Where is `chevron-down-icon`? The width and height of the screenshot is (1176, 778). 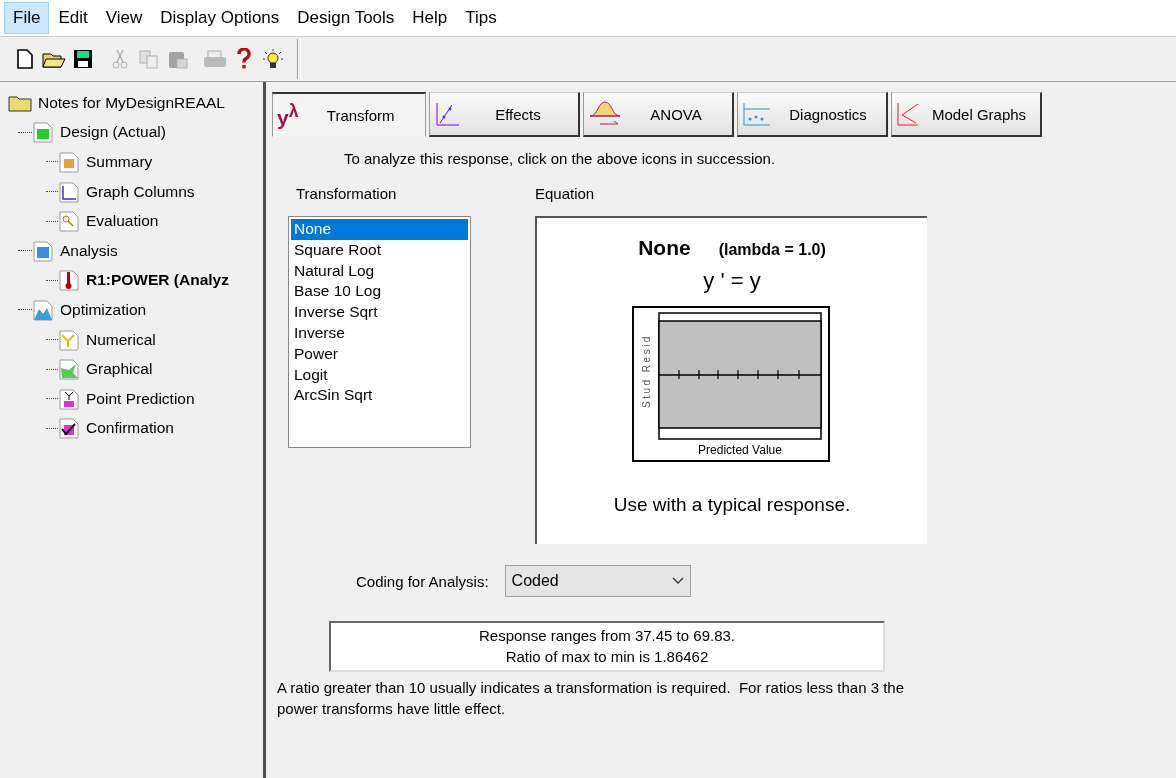 chevron-down-icon is located at coordinates (677, 581).